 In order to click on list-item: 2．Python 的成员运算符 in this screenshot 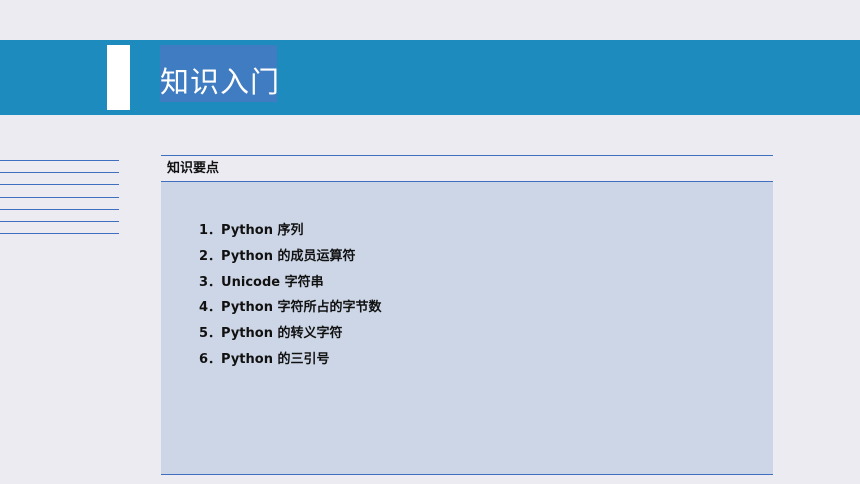, I will do `click(277, 256)`.